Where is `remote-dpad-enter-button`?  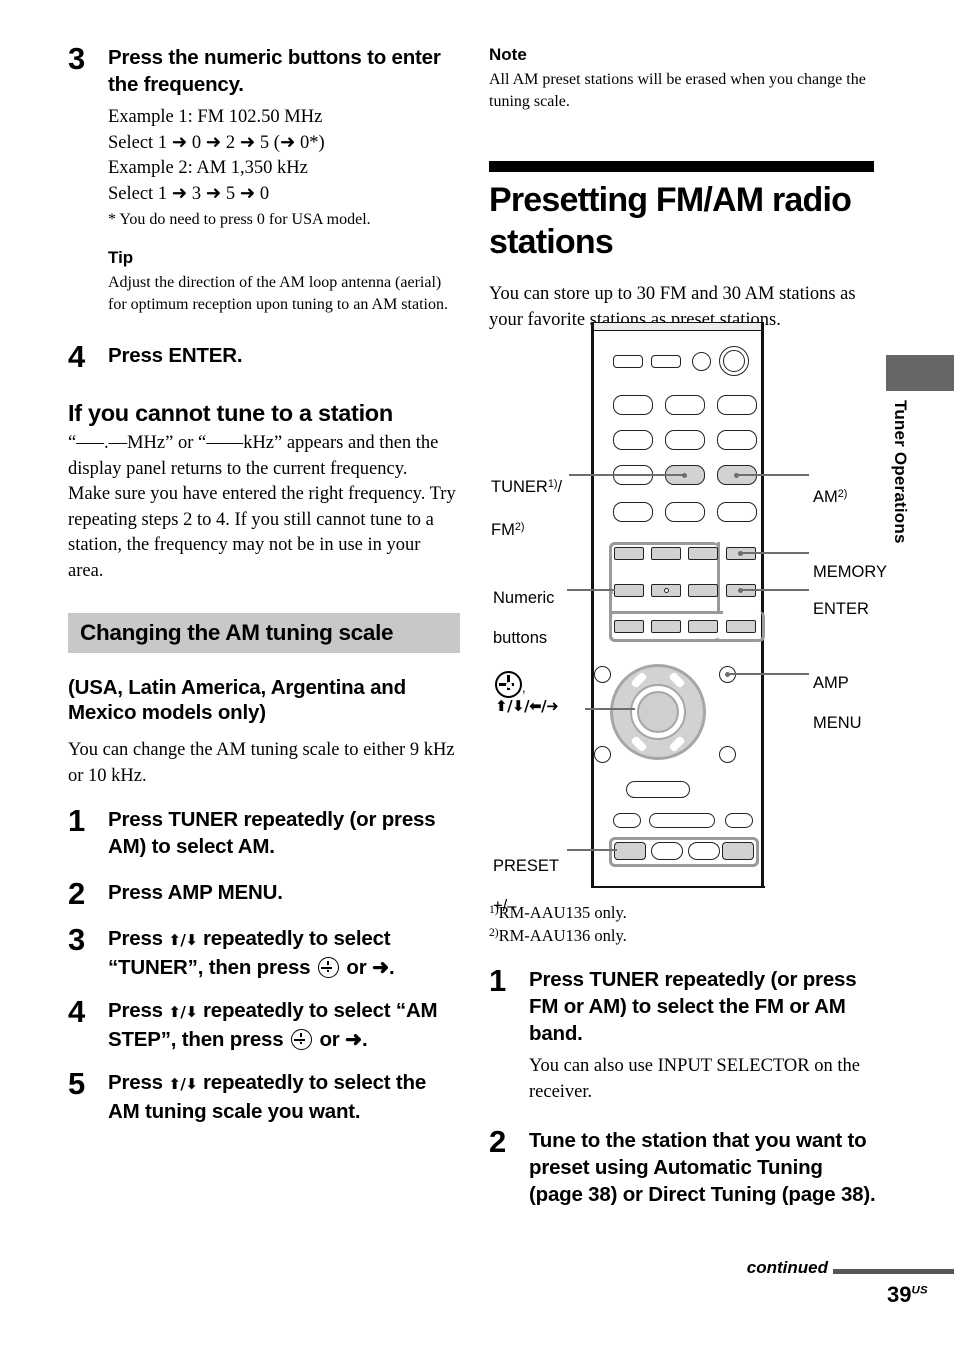 remote-dpad-enter-button is located at coordinates (658, 712).